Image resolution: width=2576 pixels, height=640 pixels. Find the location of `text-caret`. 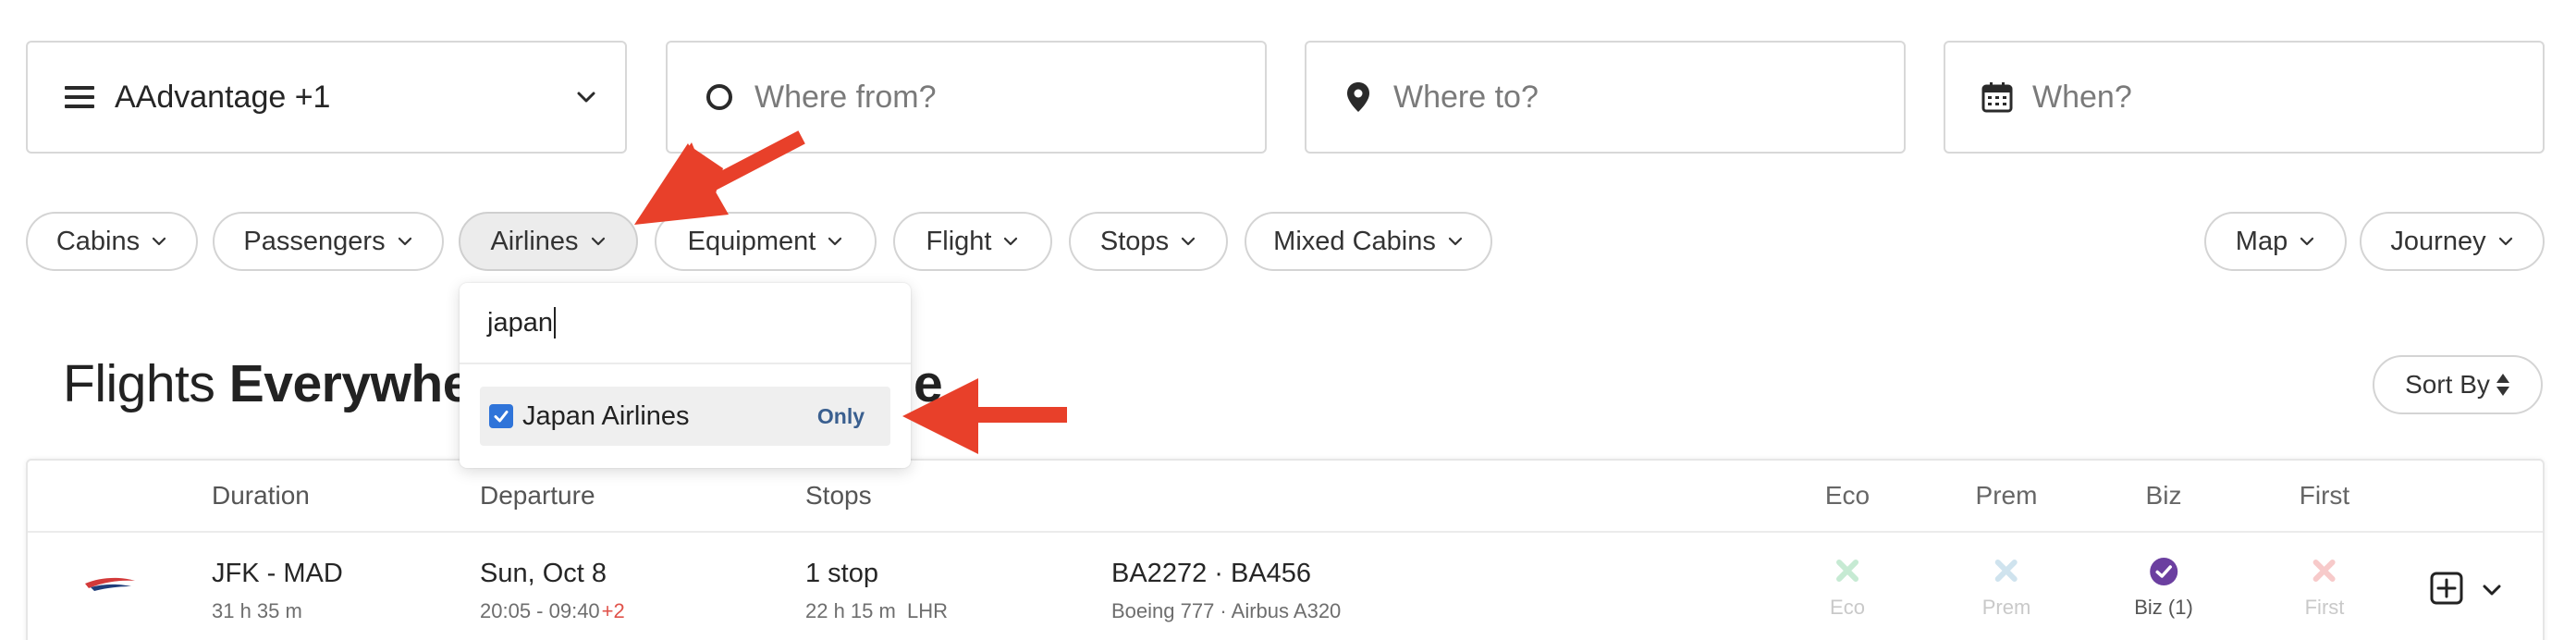

text-caret is located at coordinates (554, 322).